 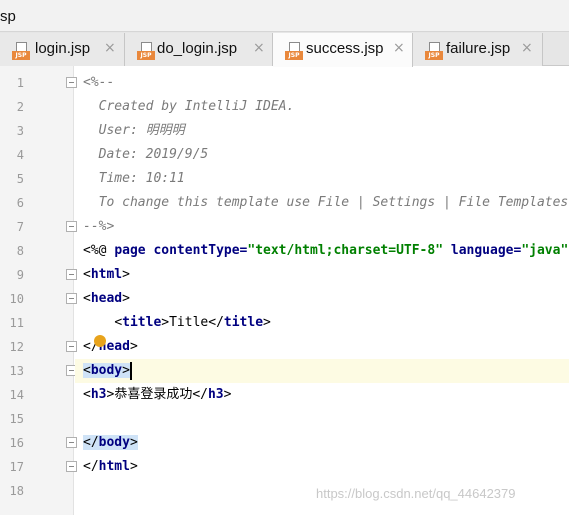 What do you see at coordinates (416, 493) in the screenshot?
I see `watermark: https://blog.csdn.net/qq_44642379` at bounding box center [416, 493].